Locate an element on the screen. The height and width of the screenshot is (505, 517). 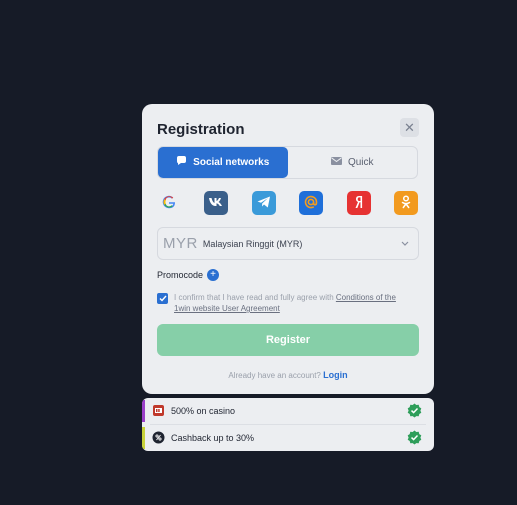
currency-name: Malaysian Ringgit (MYR) is located at coordinates (252, 243).